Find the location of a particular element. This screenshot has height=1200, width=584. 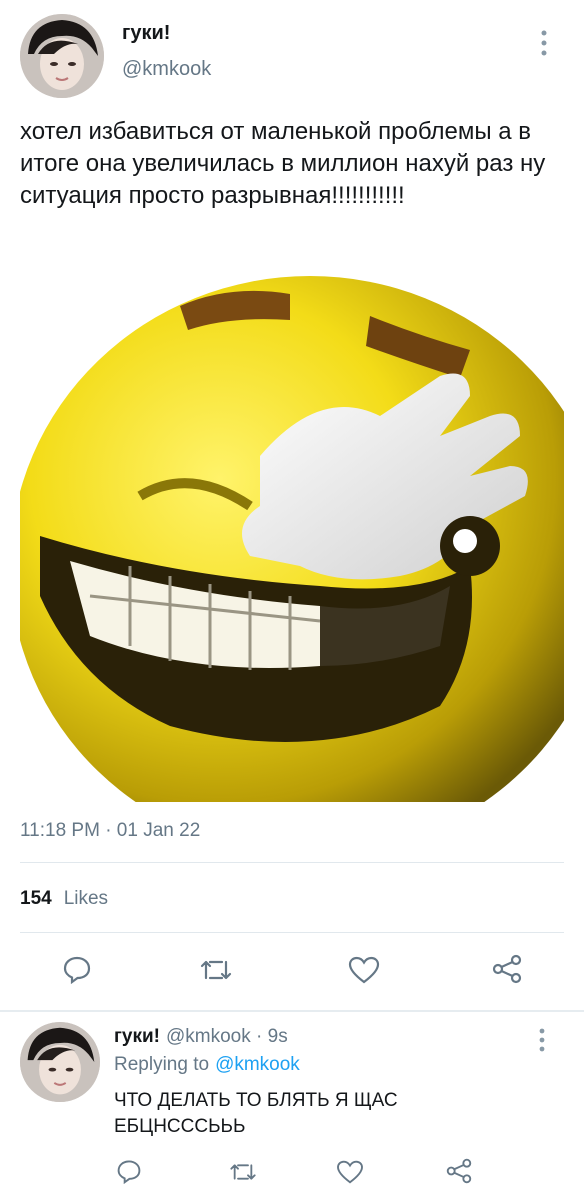

reply-avatar is located at coordinates (60, 1062).